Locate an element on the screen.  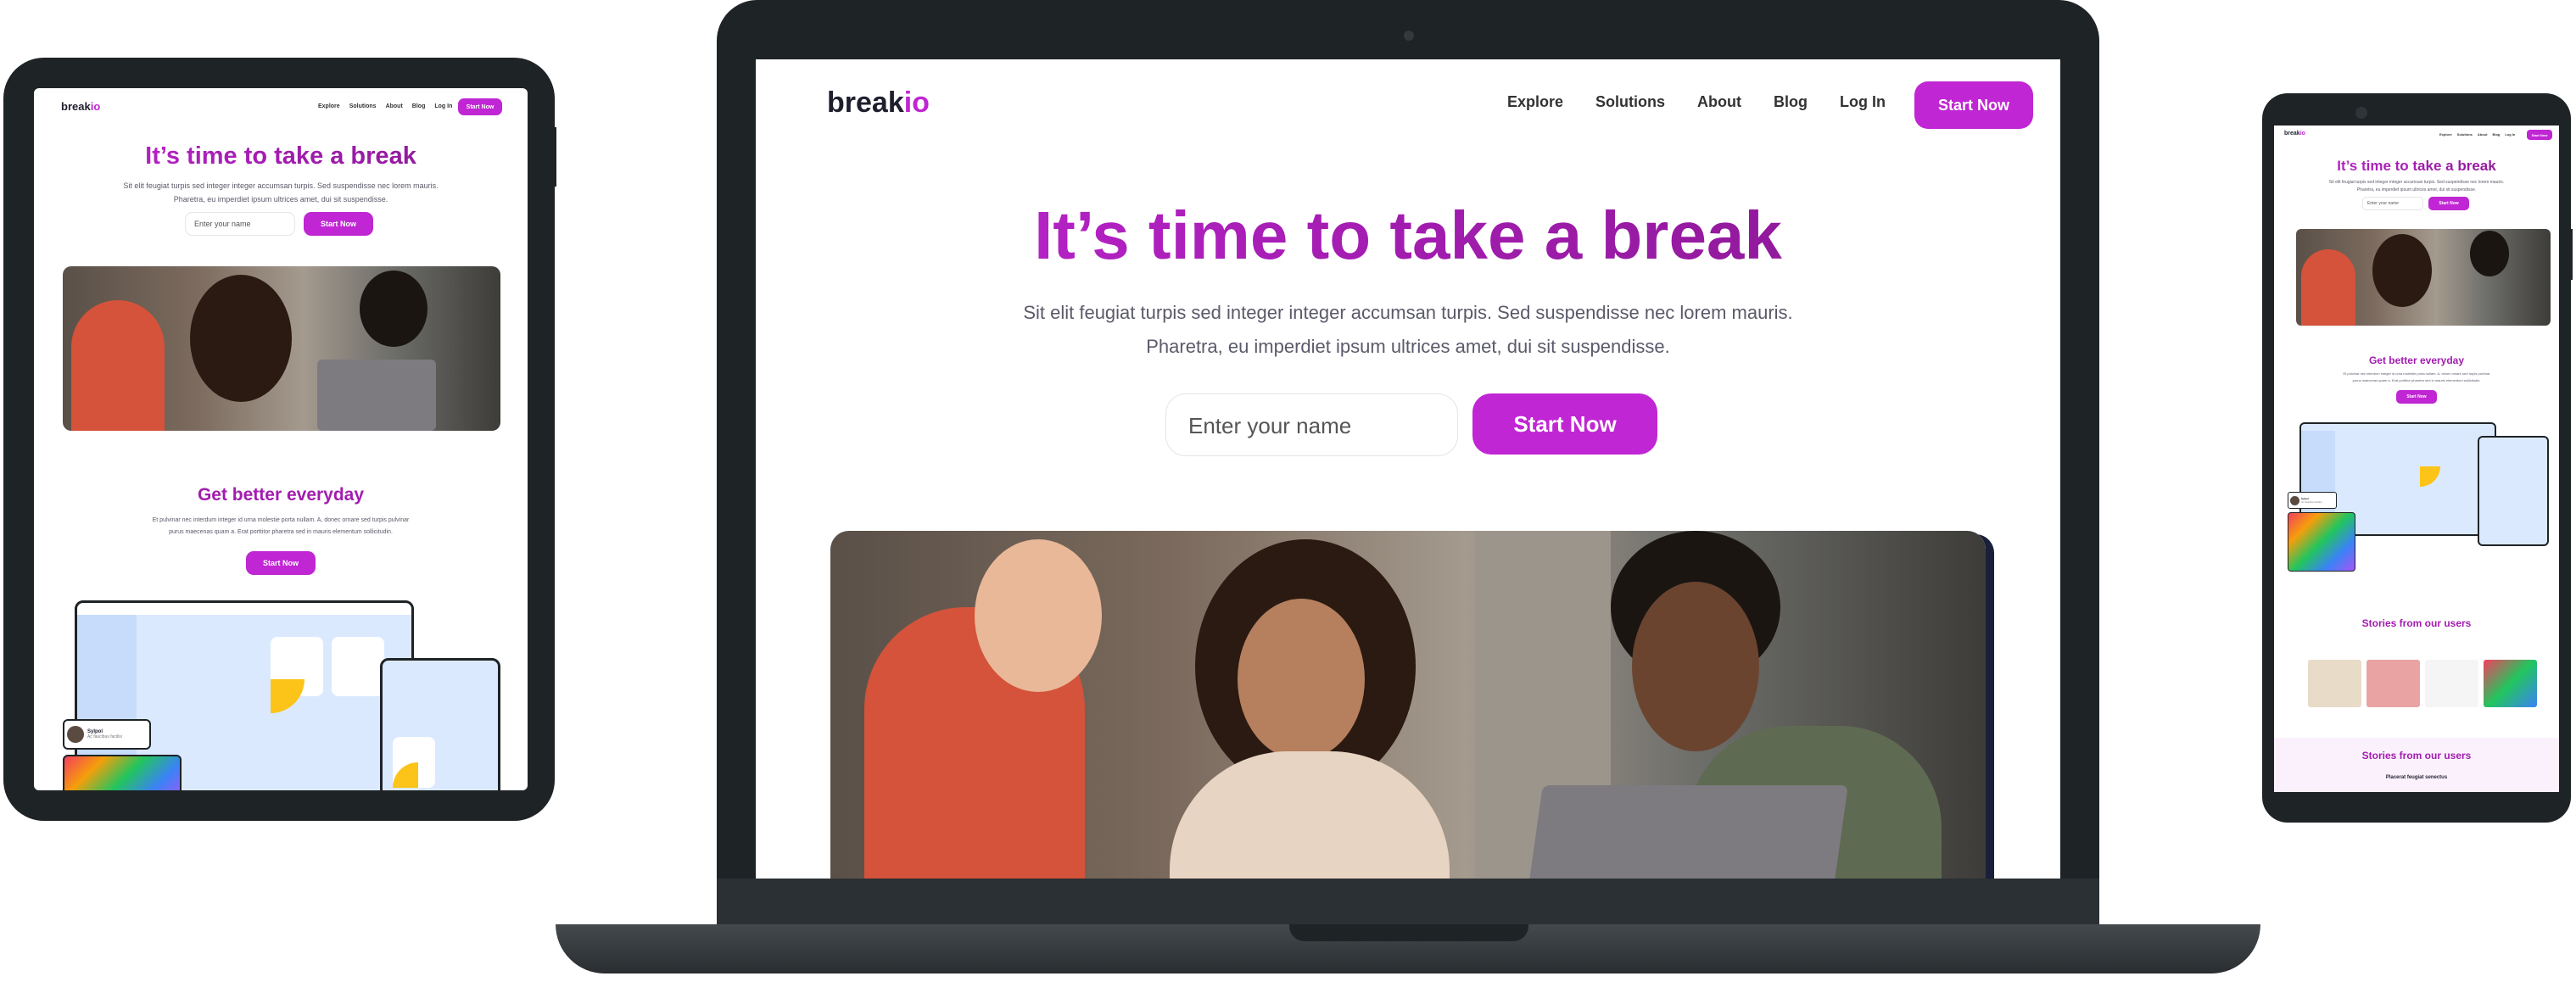
tablet-name-input-placeholder: Enter your name is located at coordinates (222, 224).